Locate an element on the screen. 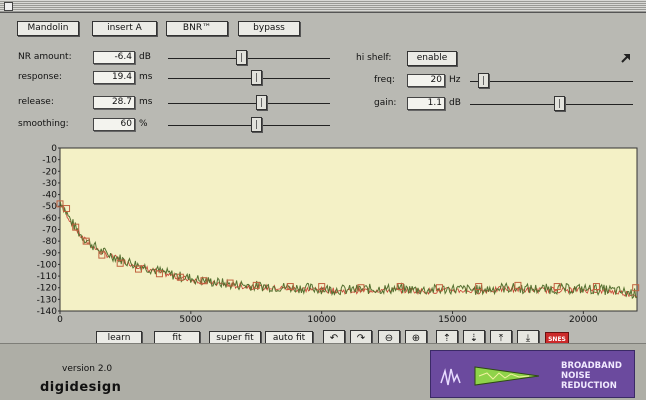 Image resolution: width=646 pixels, height=400 pixels. nr-amount-unit: dB is located at coordinates (145, 57).